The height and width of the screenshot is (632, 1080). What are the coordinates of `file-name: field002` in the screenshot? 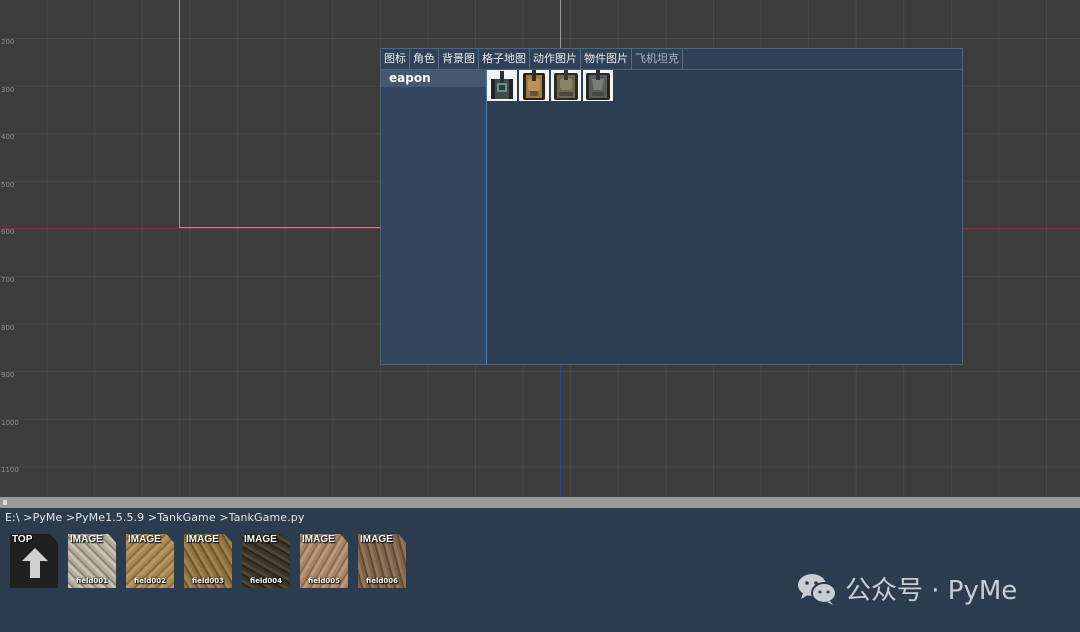 It's located at (150, 581).